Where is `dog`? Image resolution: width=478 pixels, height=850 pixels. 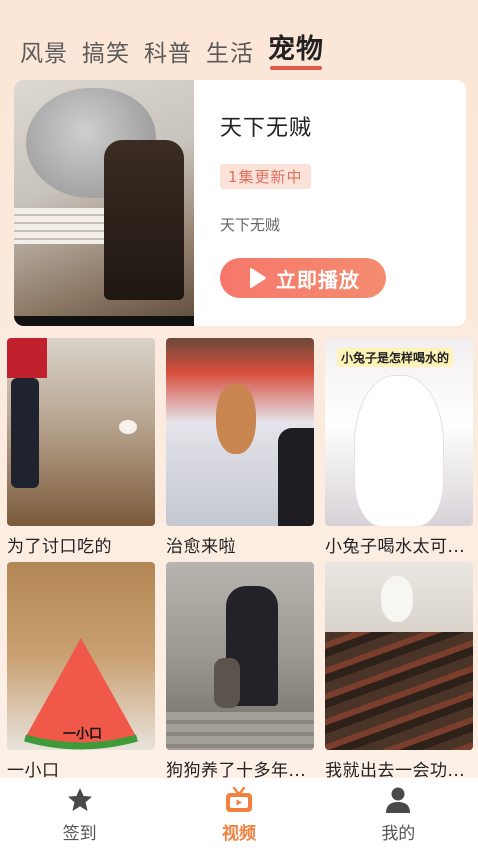 dog is located at coordinates (227, 683).